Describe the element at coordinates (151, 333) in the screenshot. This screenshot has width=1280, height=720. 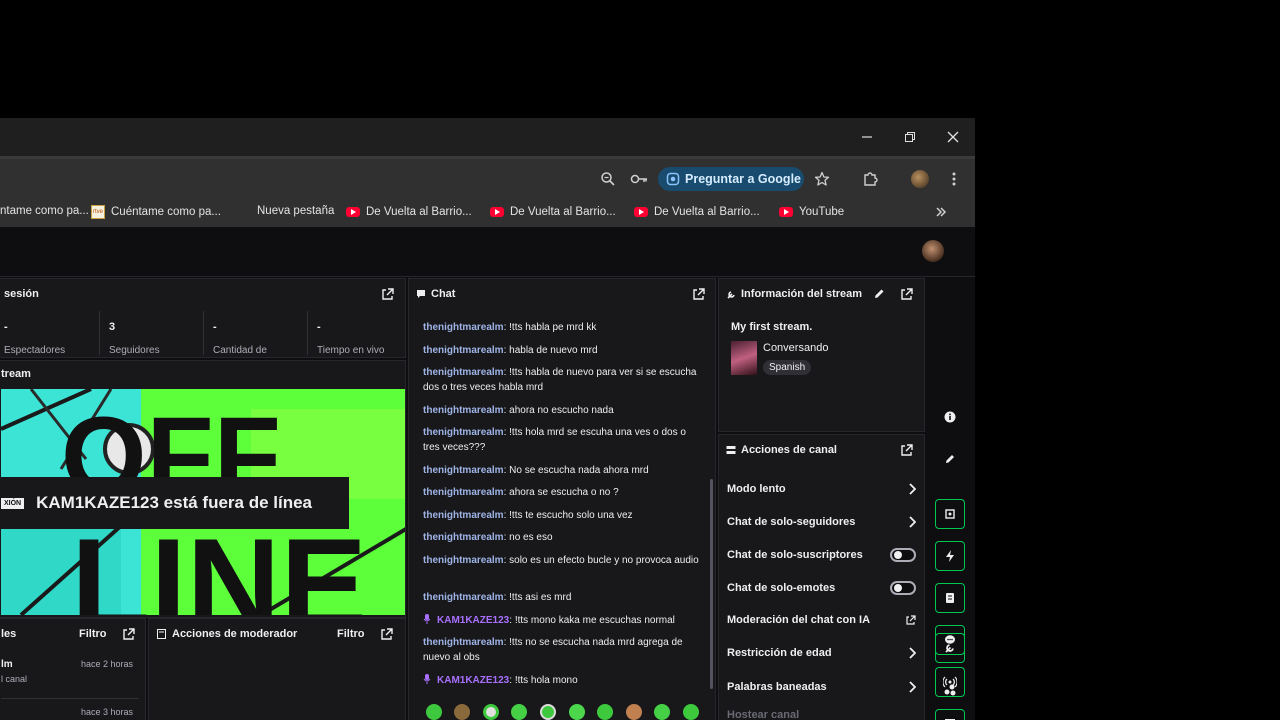
I see `stat-followers: 3 Seguidores` at that location.